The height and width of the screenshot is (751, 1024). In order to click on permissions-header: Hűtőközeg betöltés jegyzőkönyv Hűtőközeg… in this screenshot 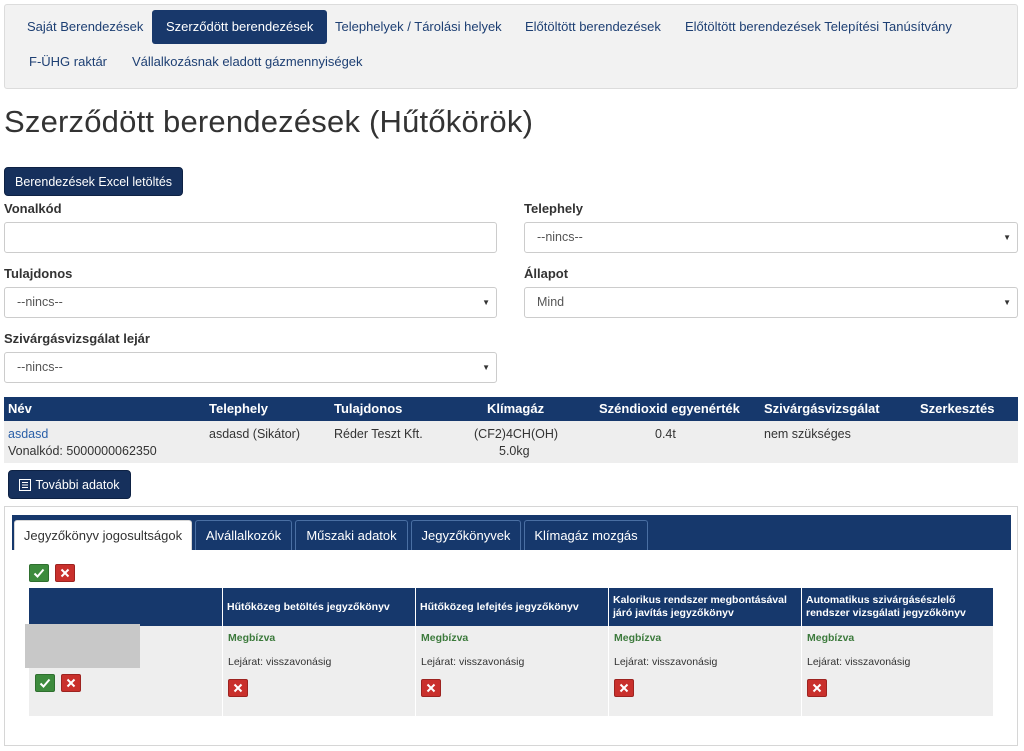, I will do `click(511, 607)`.